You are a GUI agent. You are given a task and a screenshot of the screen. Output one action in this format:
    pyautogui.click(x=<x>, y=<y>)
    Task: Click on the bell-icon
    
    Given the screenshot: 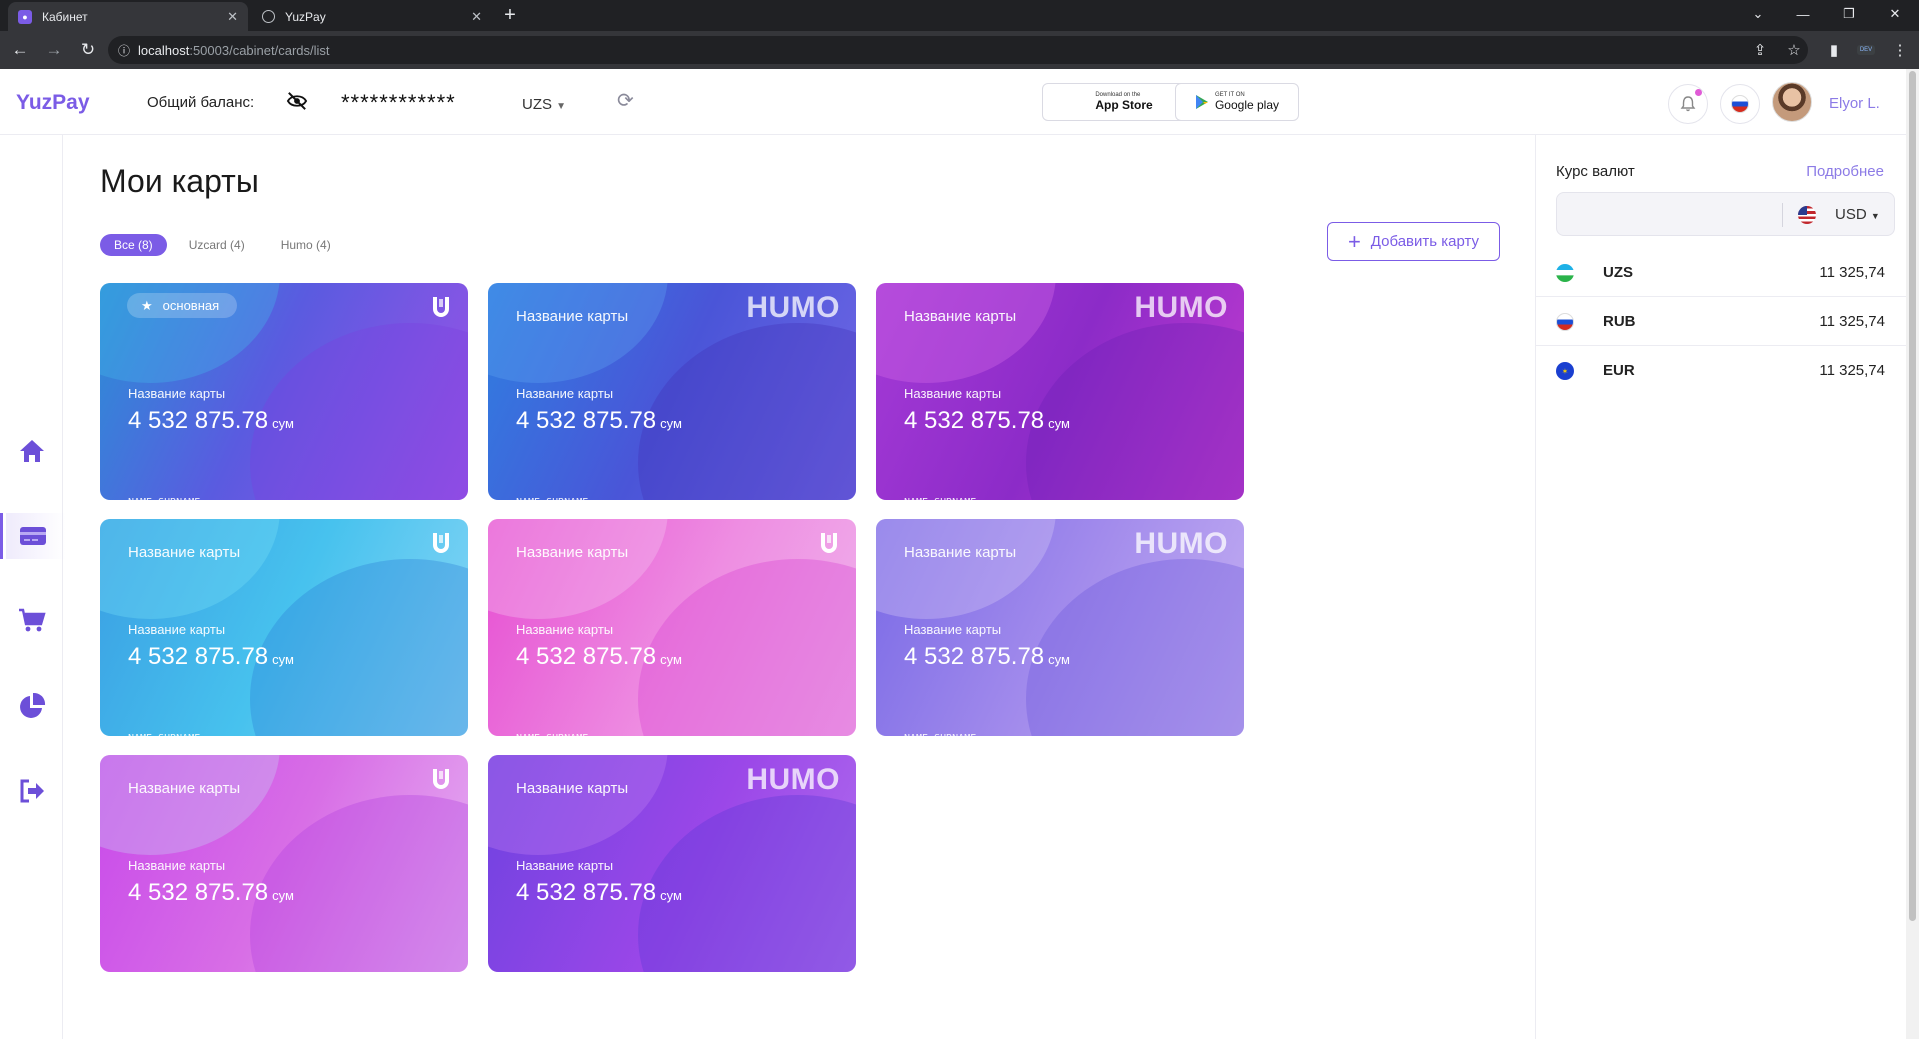 What is the action you would take?
    pyautogui.click(x=1688, y=104)
    